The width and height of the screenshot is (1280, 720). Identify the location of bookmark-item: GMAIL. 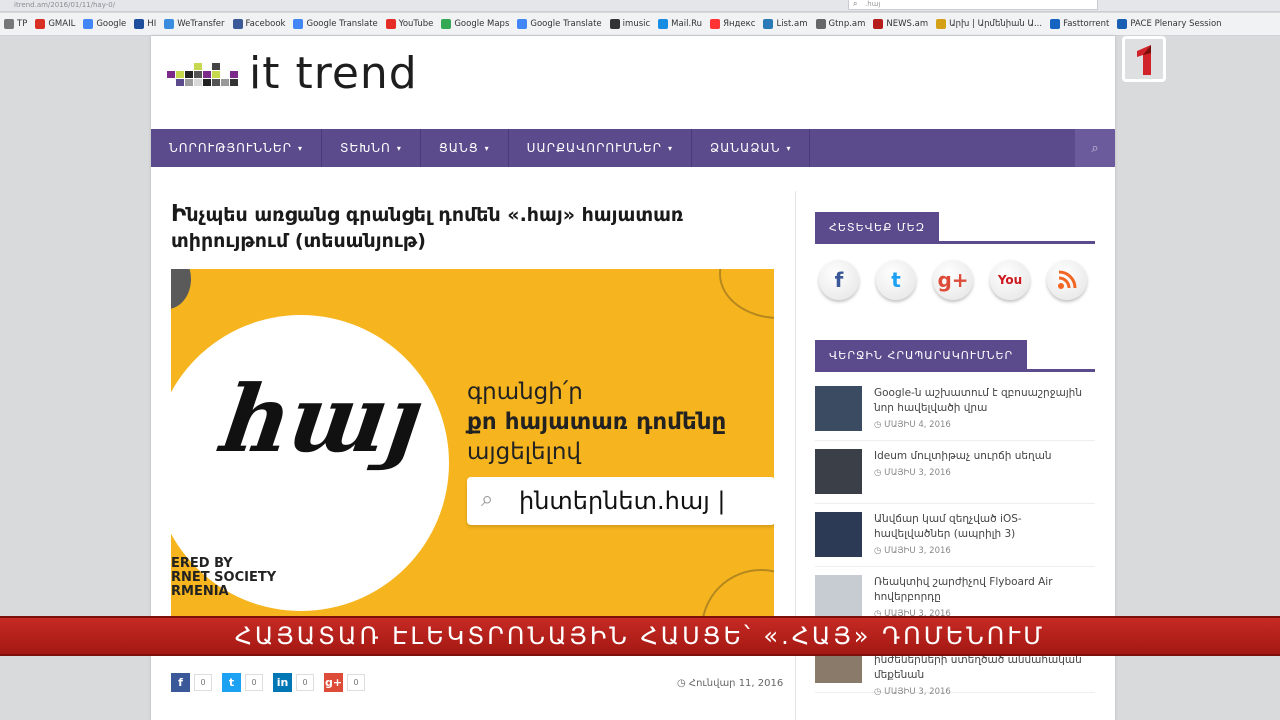
(55, 24).